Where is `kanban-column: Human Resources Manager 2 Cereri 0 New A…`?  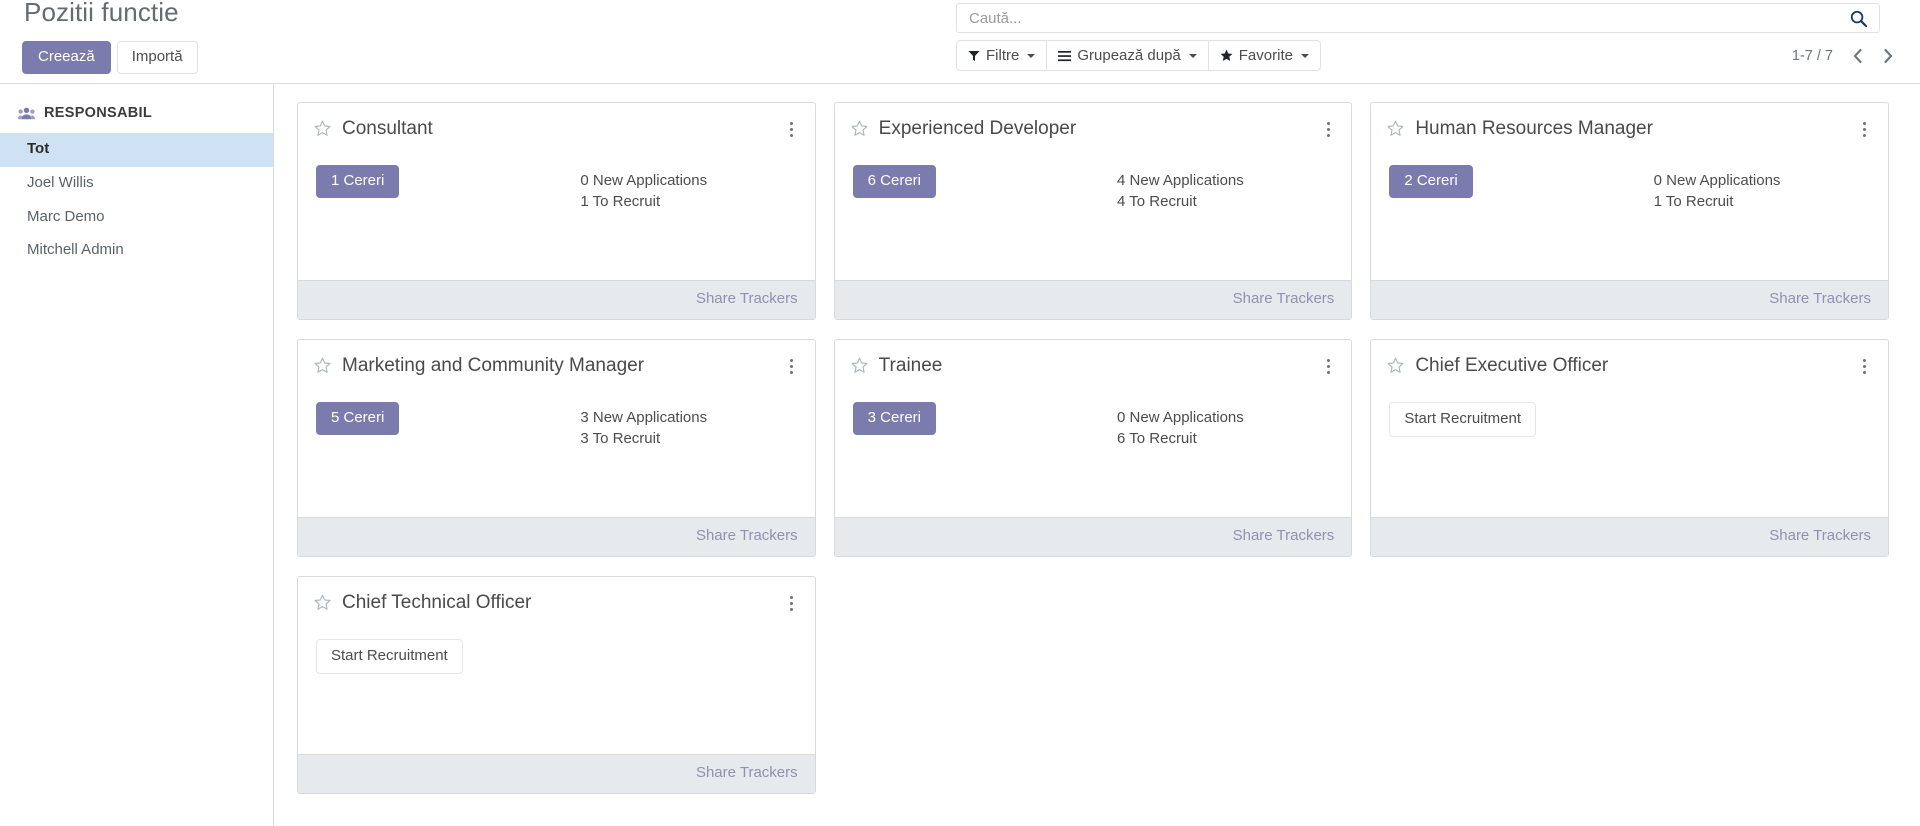
kanban-column: Human Resources Manager 2 Cereri 0 New A… is located at coordinates (1629, 220).